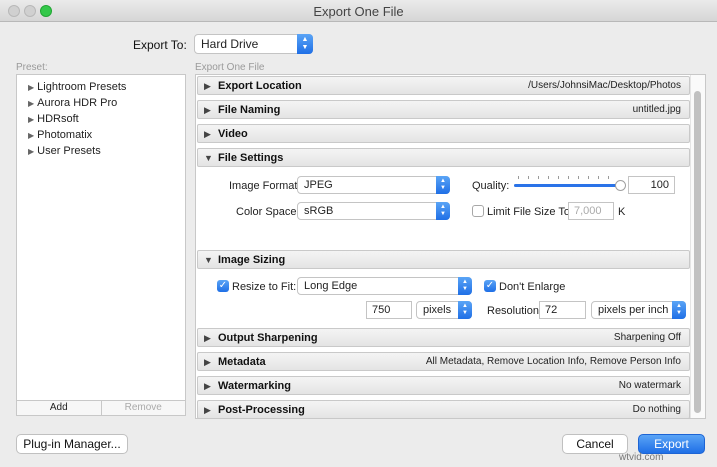 The width and height of the screenshot is (717, 467). Describe the element at coordinates (567, 177) in the screenshot. I see `quality-slider-ticks` at that location.